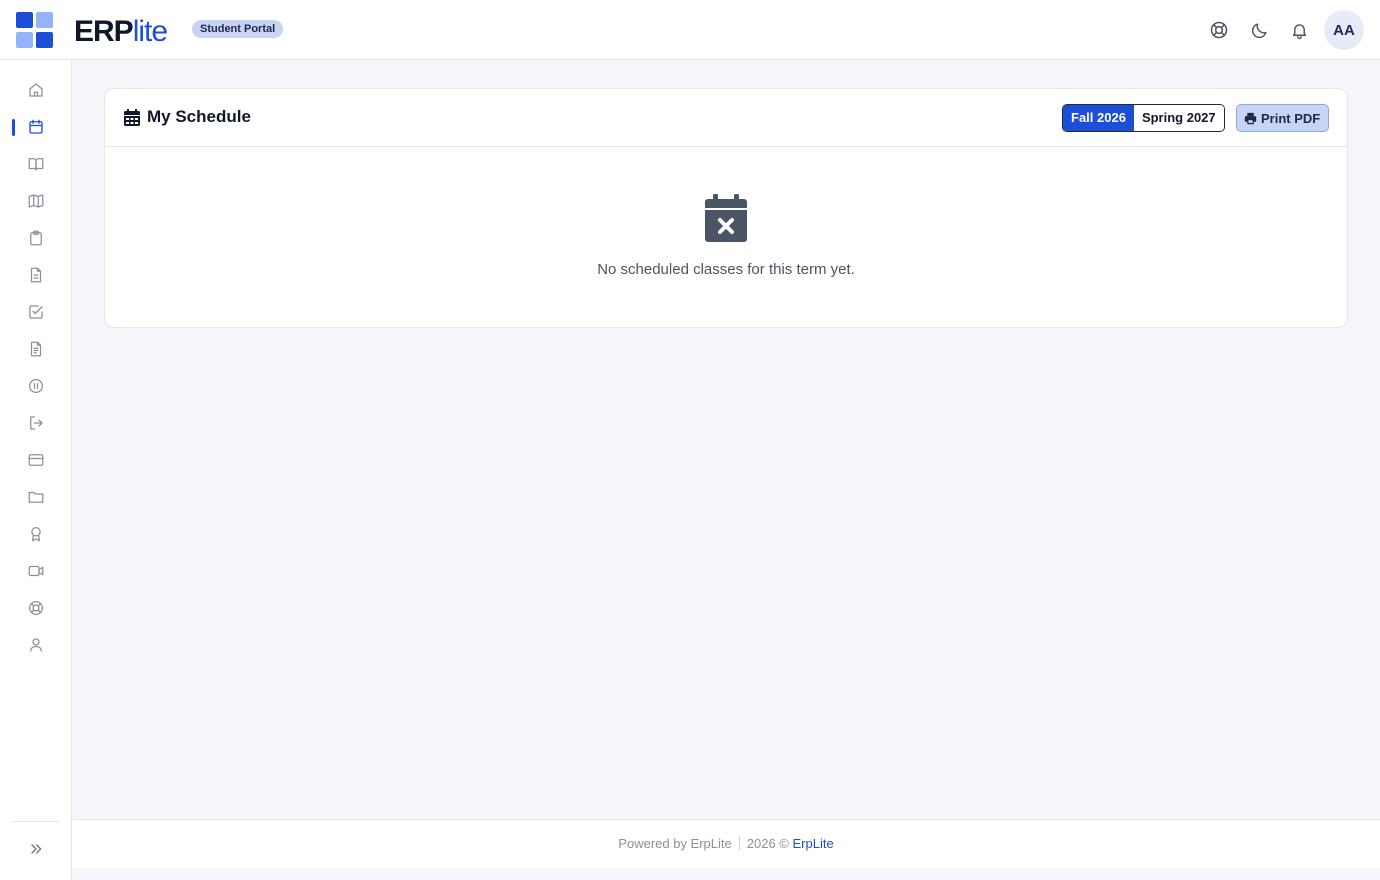 The image size is (1380, 880). Describe the element at coordinates (1259, 30) in the screenshot. I see `dark-mode-moon-icon` at that location.